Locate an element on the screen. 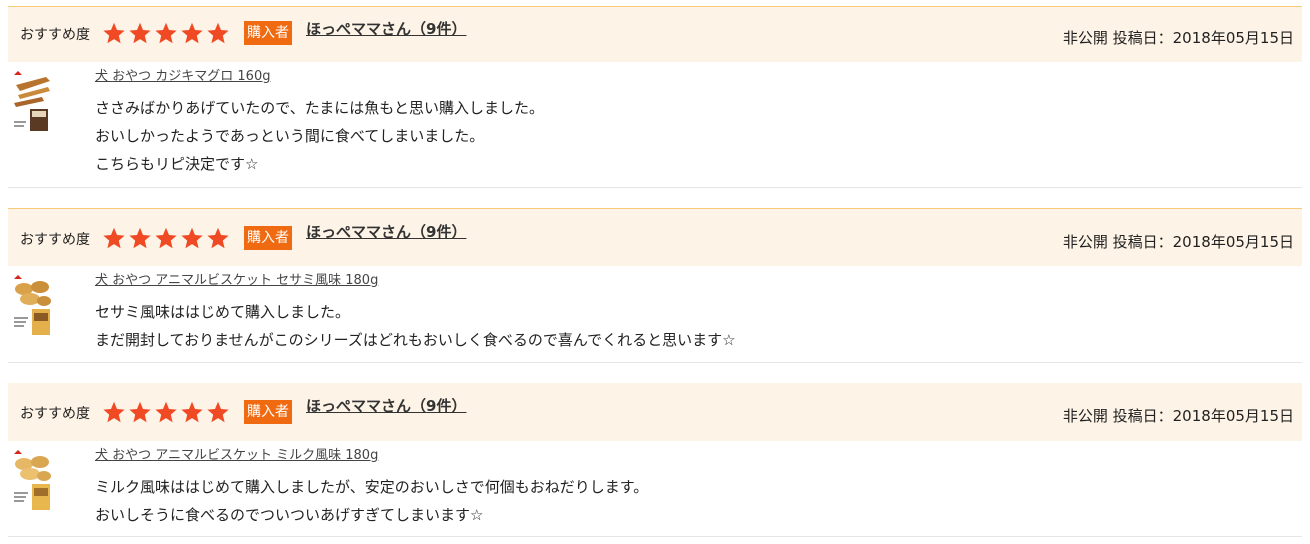 The width and height of the screenshot is (1310, 544). comment-line: ミルク風味ははじめて購入しましたが、安定のおいしさで何個もおねだりします。 is located at coordinates (372, 487).